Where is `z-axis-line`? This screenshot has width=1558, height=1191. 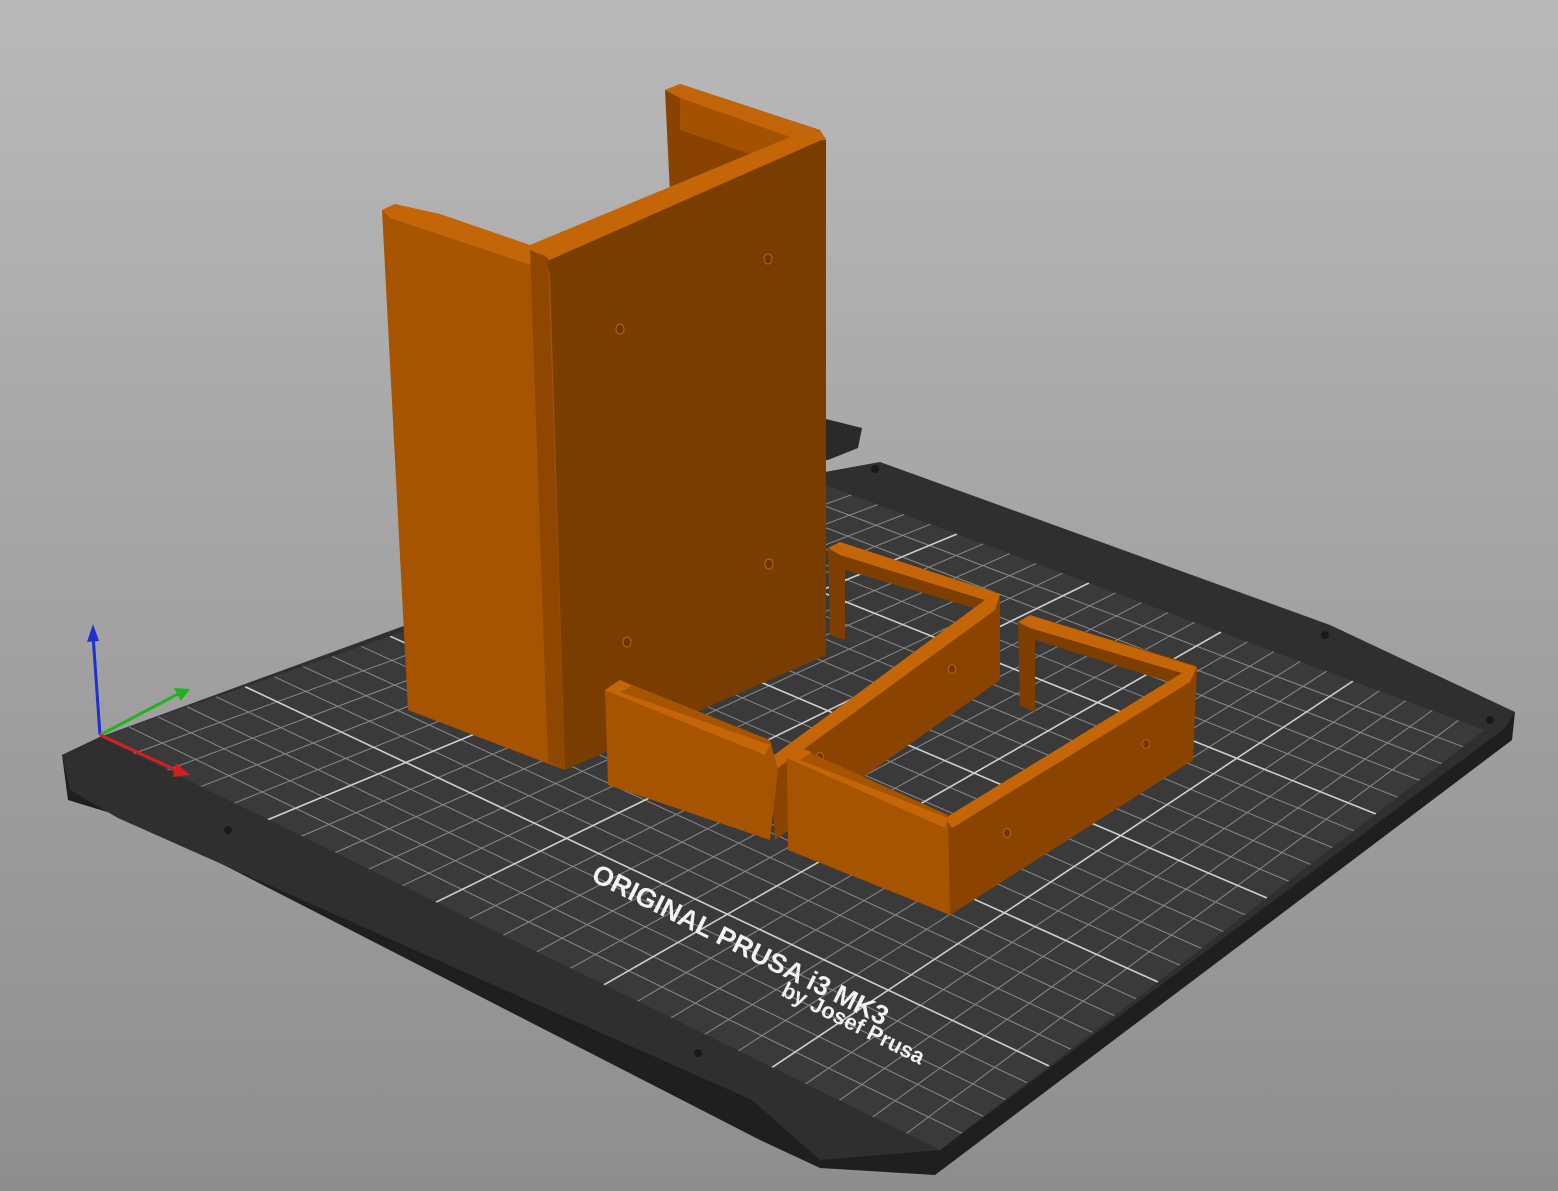
z-axis-line is located at coordinates (96, 685).